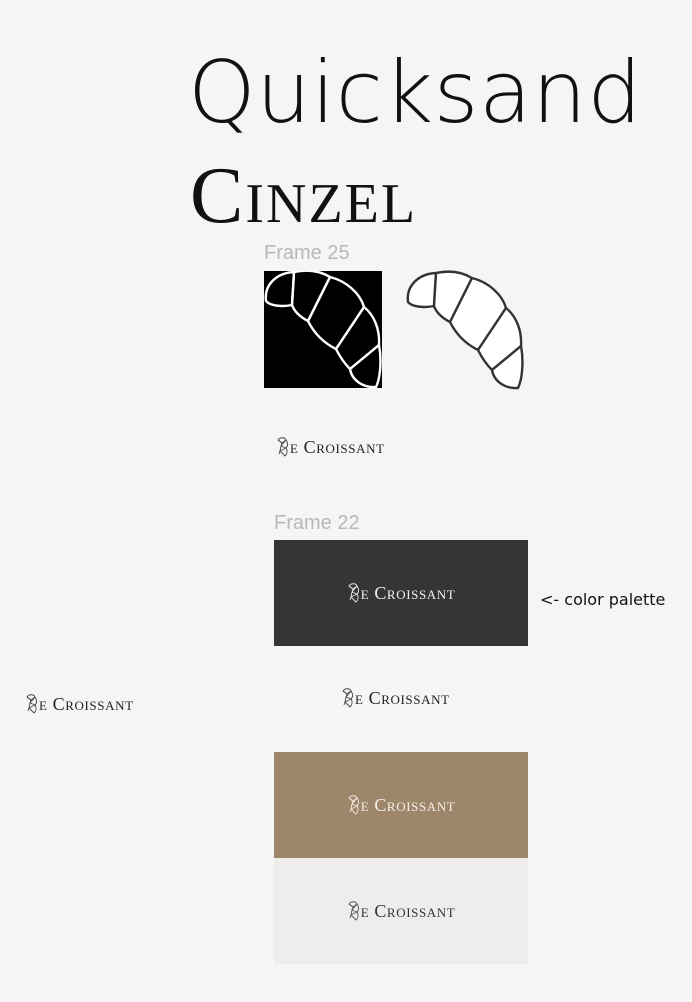 The image size is (692, 1002). What do you see at coordinates (304, 196) in the screenshot?
I see `font-sample-cinzel: Cinzel` at bounding box center [304, 196].